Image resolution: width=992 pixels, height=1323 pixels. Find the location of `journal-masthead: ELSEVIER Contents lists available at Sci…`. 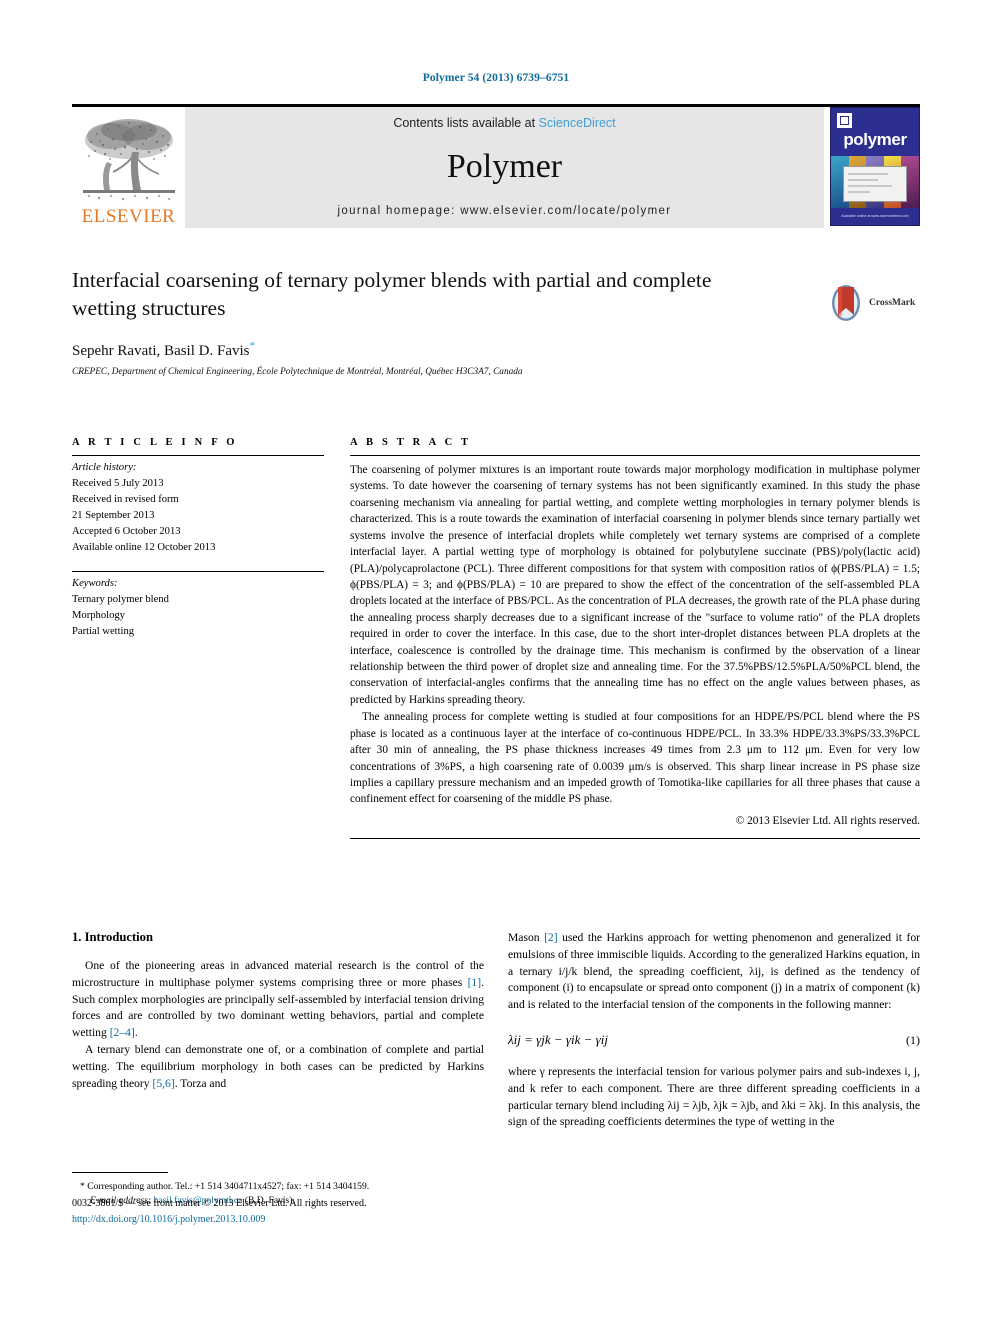

journal-masthead: ELSEVIER Contents lists available at Sci… is located at coordinates (496, 166).